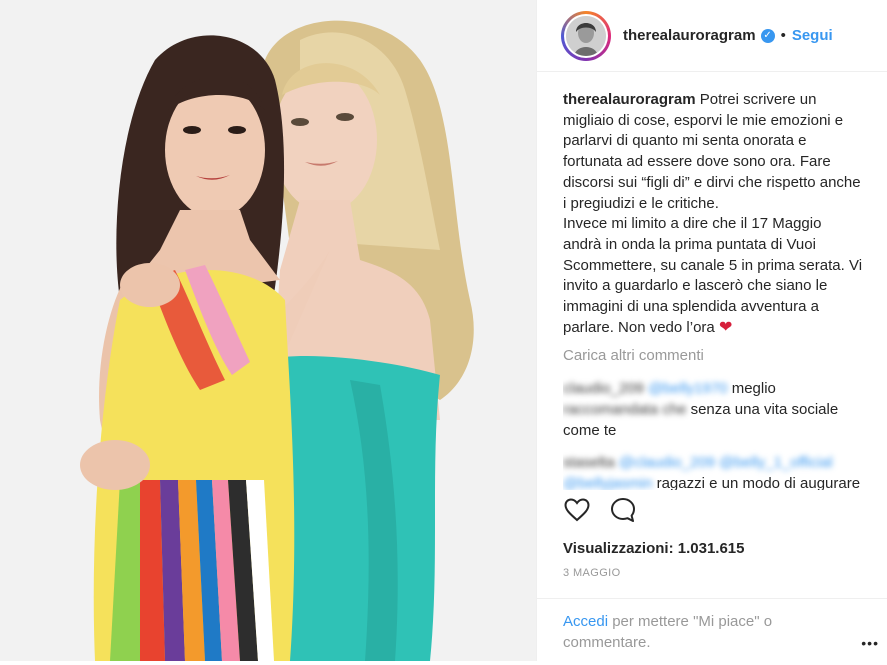  I want to click on caption-username: therealauroragram, so click(629, 99).